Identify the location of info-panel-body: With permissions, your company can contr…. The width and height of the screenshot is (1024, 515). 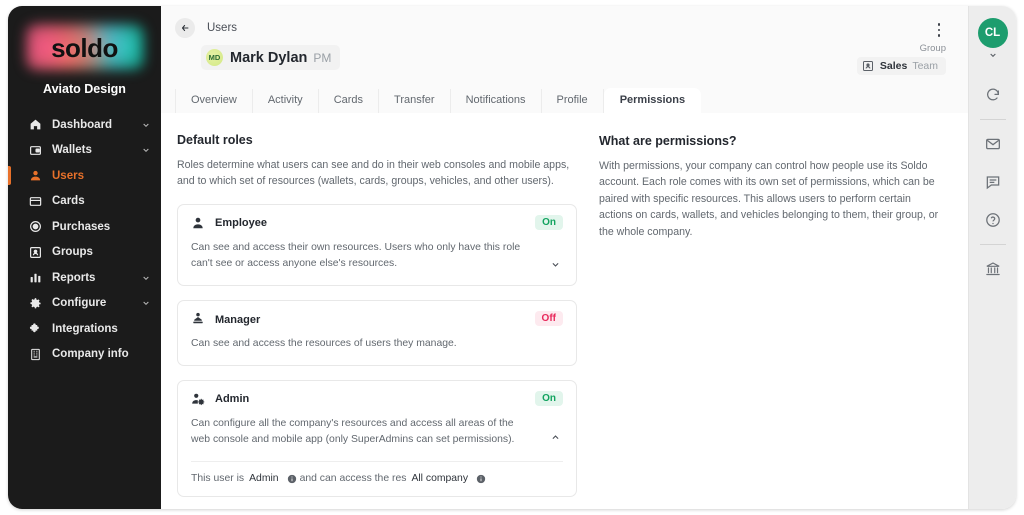
(769, 199).